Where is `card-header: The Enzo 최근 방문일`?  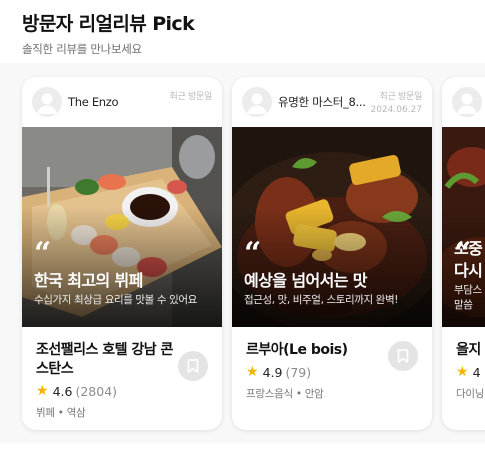 card-header: The Enzo 최근 방문일 is located at coordinates (122, 102).